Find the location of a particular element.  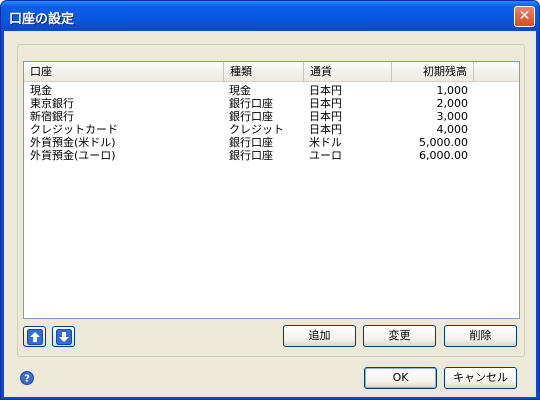

move-up-button is located at coordinates (34, 336).